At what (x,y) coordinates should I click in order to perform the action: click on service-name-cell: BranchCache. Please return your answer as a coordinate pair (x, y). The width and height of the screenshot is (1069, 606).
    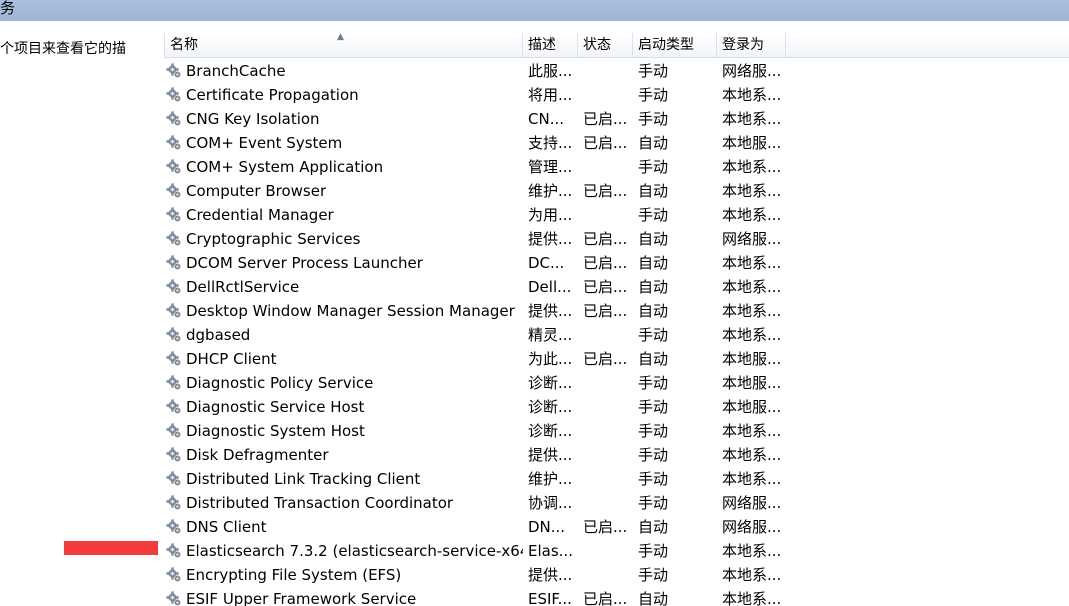
    Looking at the image, I should click on (343, 71).